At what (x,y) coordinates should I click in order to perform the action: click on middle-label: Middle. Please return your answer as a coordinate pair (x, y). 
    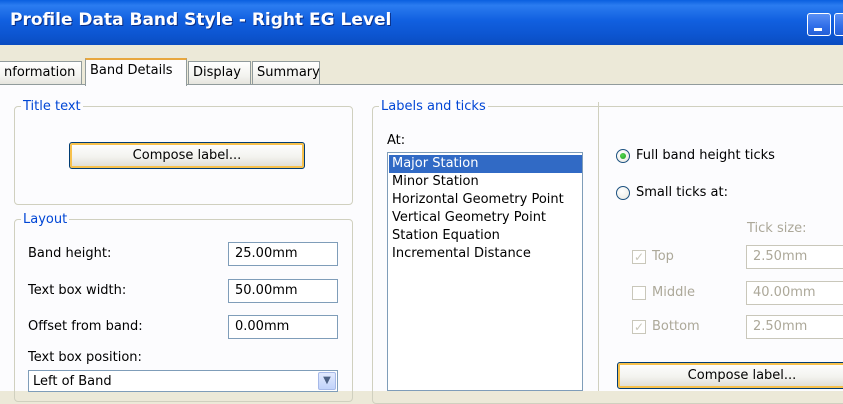
    Looking at the image, I should click on (673, 292).